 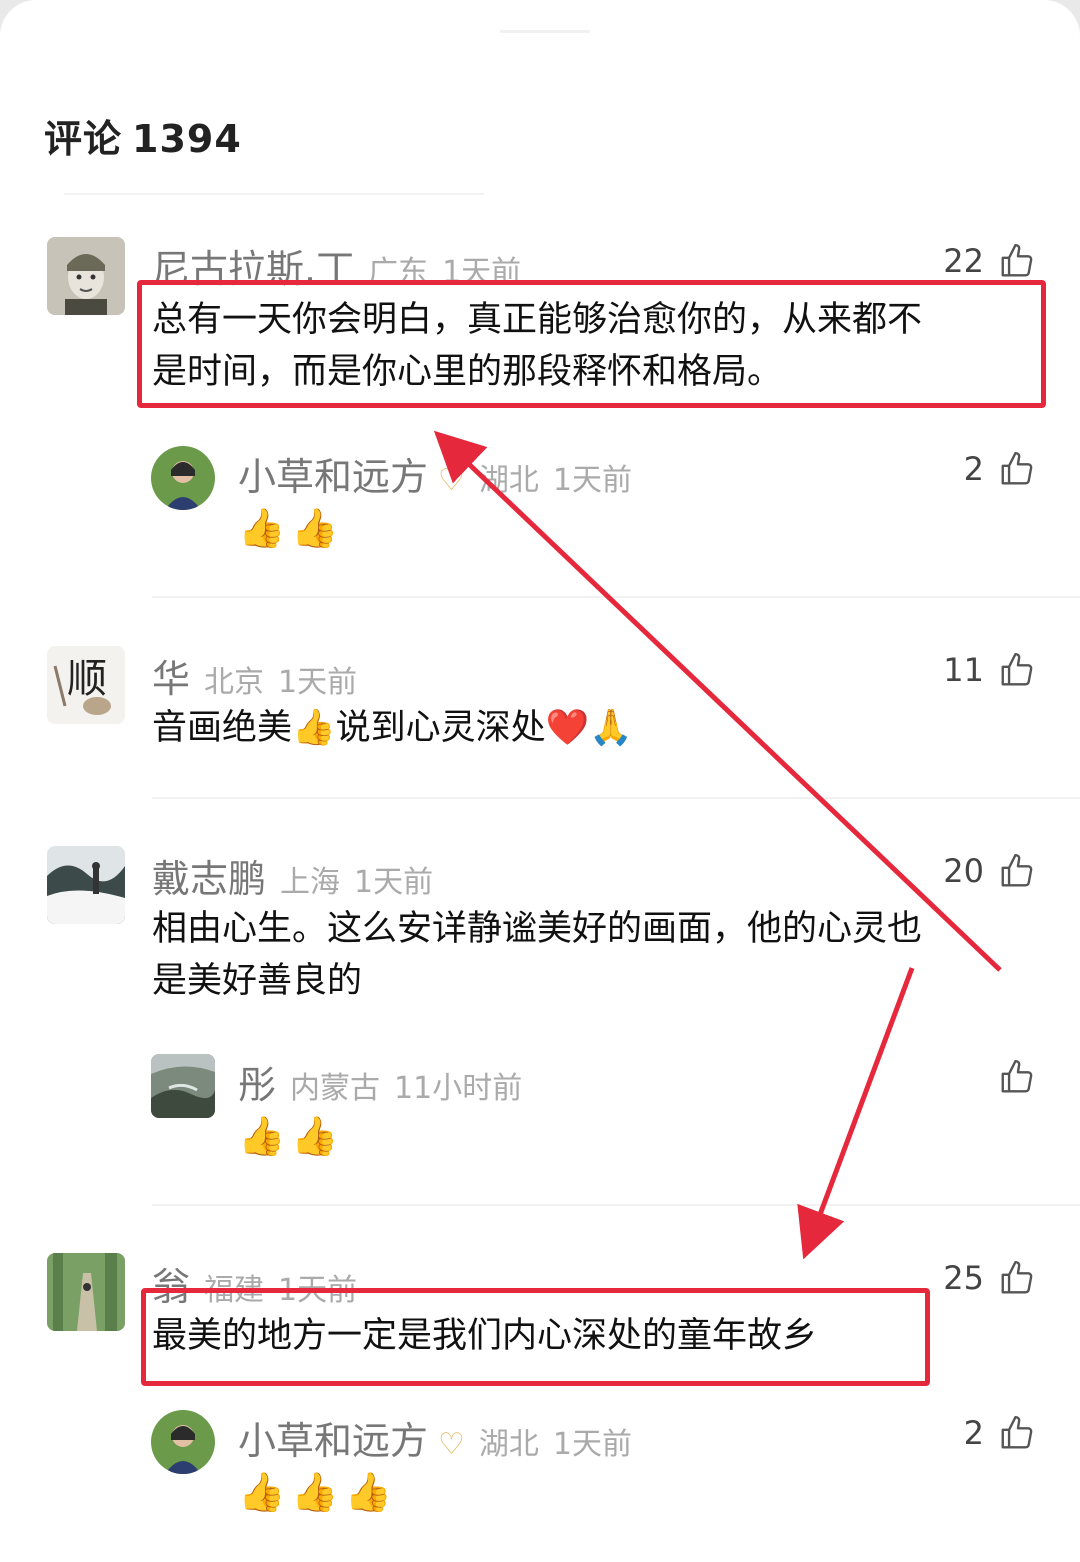 I want to click on comment-text-line: 是美好善良的, so click(x=257, y=981).